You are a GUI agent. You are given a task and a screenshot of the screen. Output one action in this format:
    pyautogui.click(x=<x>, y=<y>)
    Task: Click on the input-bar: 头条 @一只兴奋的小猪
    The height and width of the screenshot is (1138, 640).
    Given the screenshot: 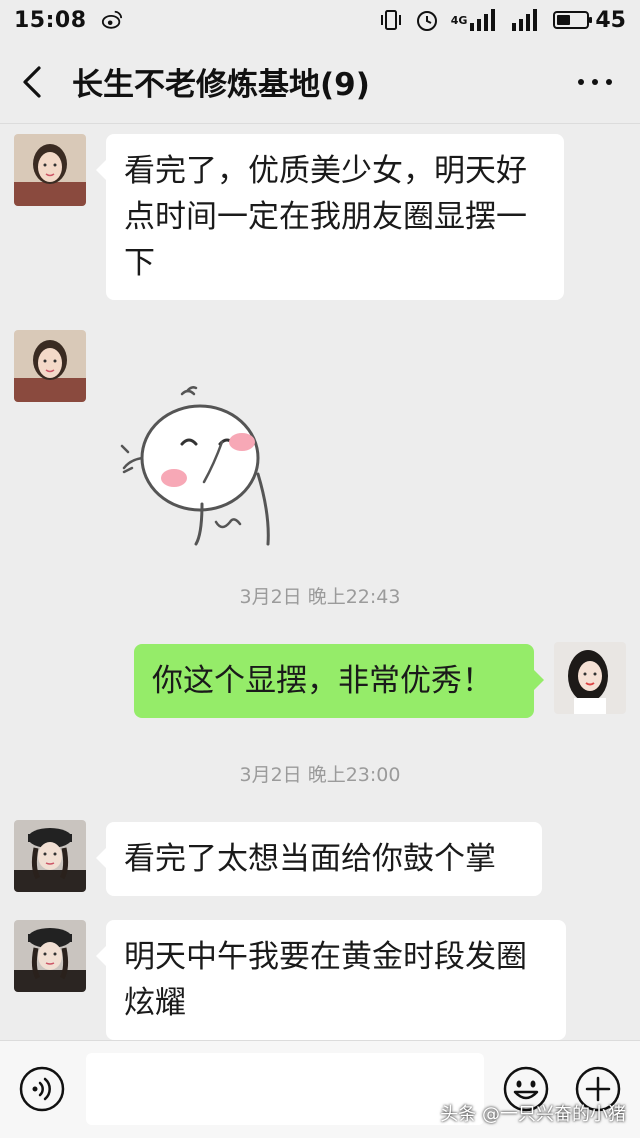 What is the action you would take?
    pyautogui.click(x=320, y=1089)
    